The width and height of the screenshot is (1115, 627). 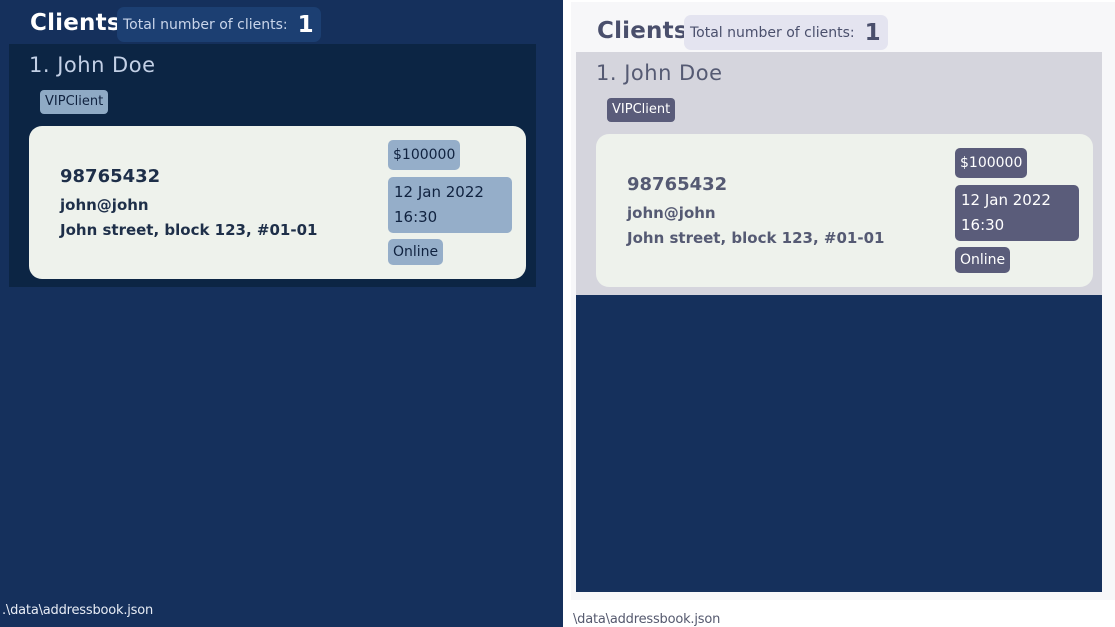 What do you see at coordinates (78, 610) in the screenshot?
I see `status-bar-file-path: .\data\addressbook.json` at bounding box center [78, 610].